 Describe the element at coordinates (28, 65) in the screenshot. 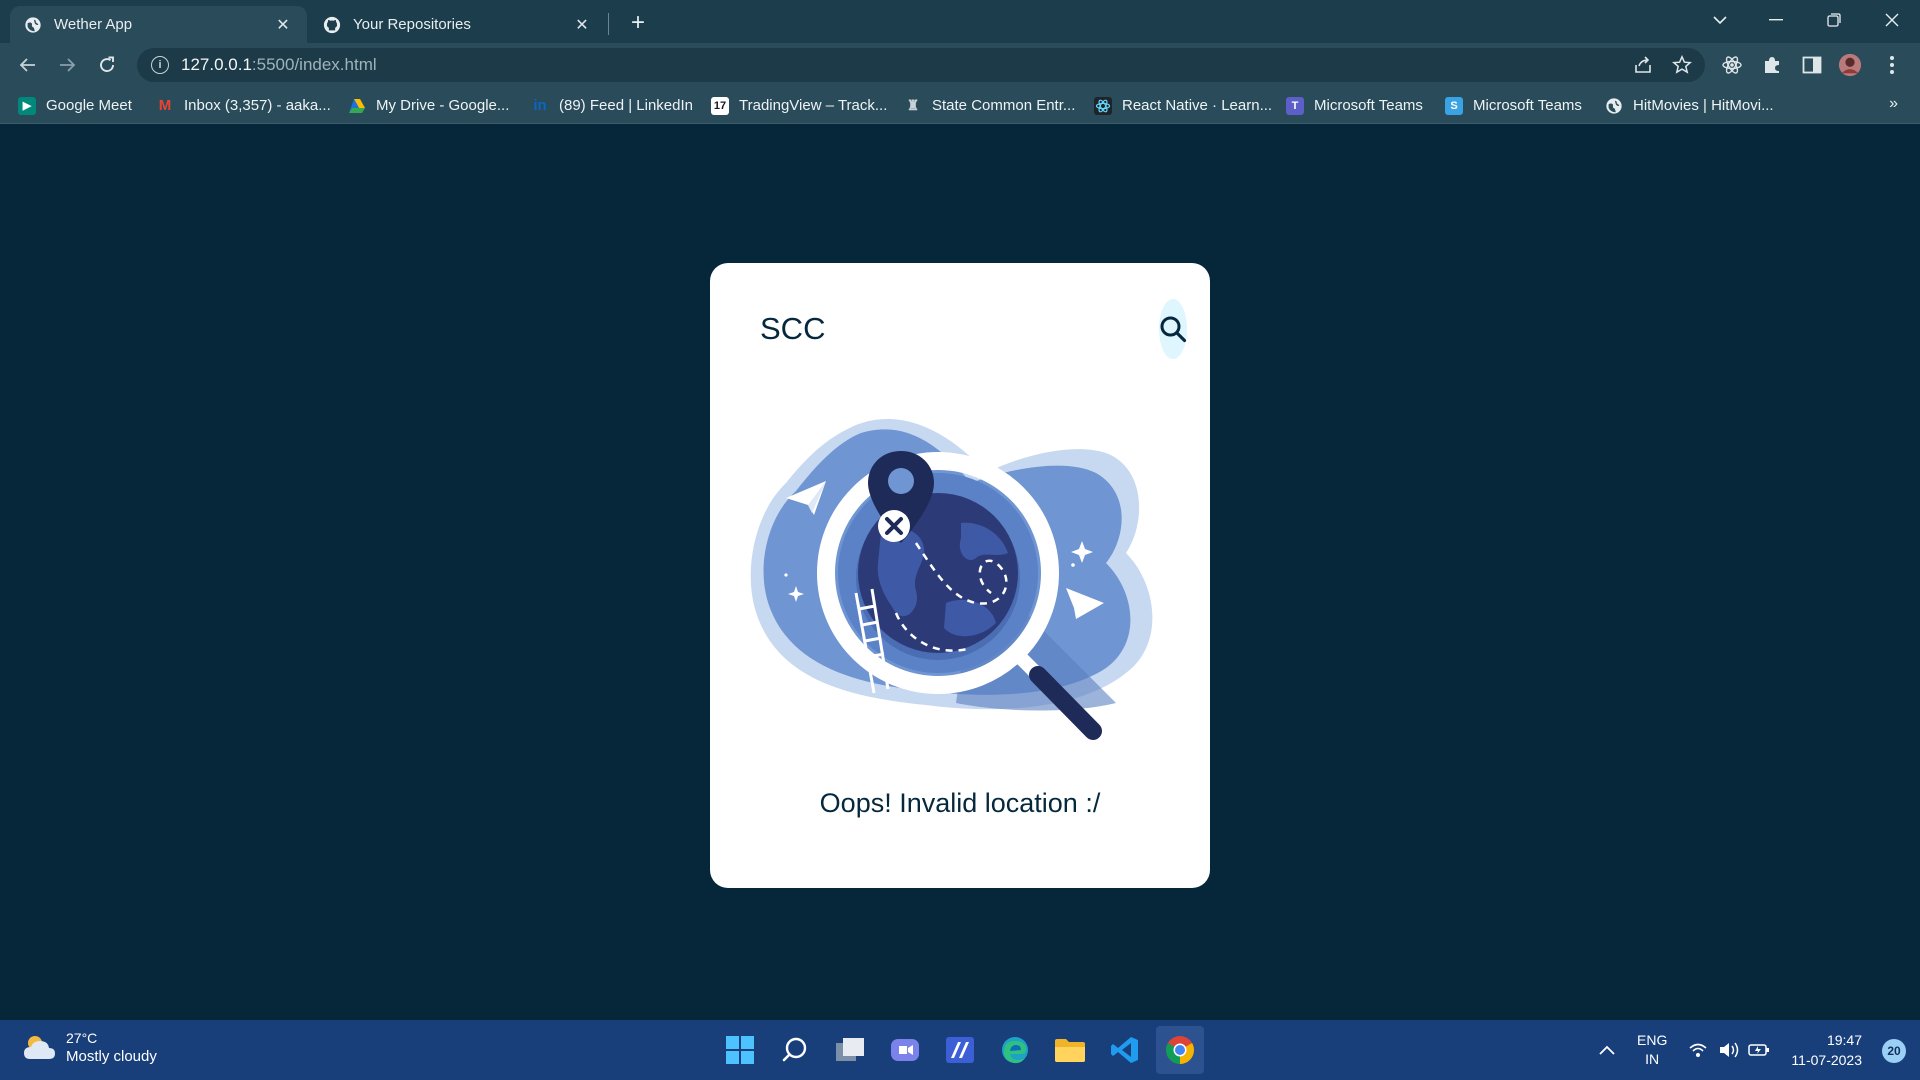

I see `back-button` at that location.